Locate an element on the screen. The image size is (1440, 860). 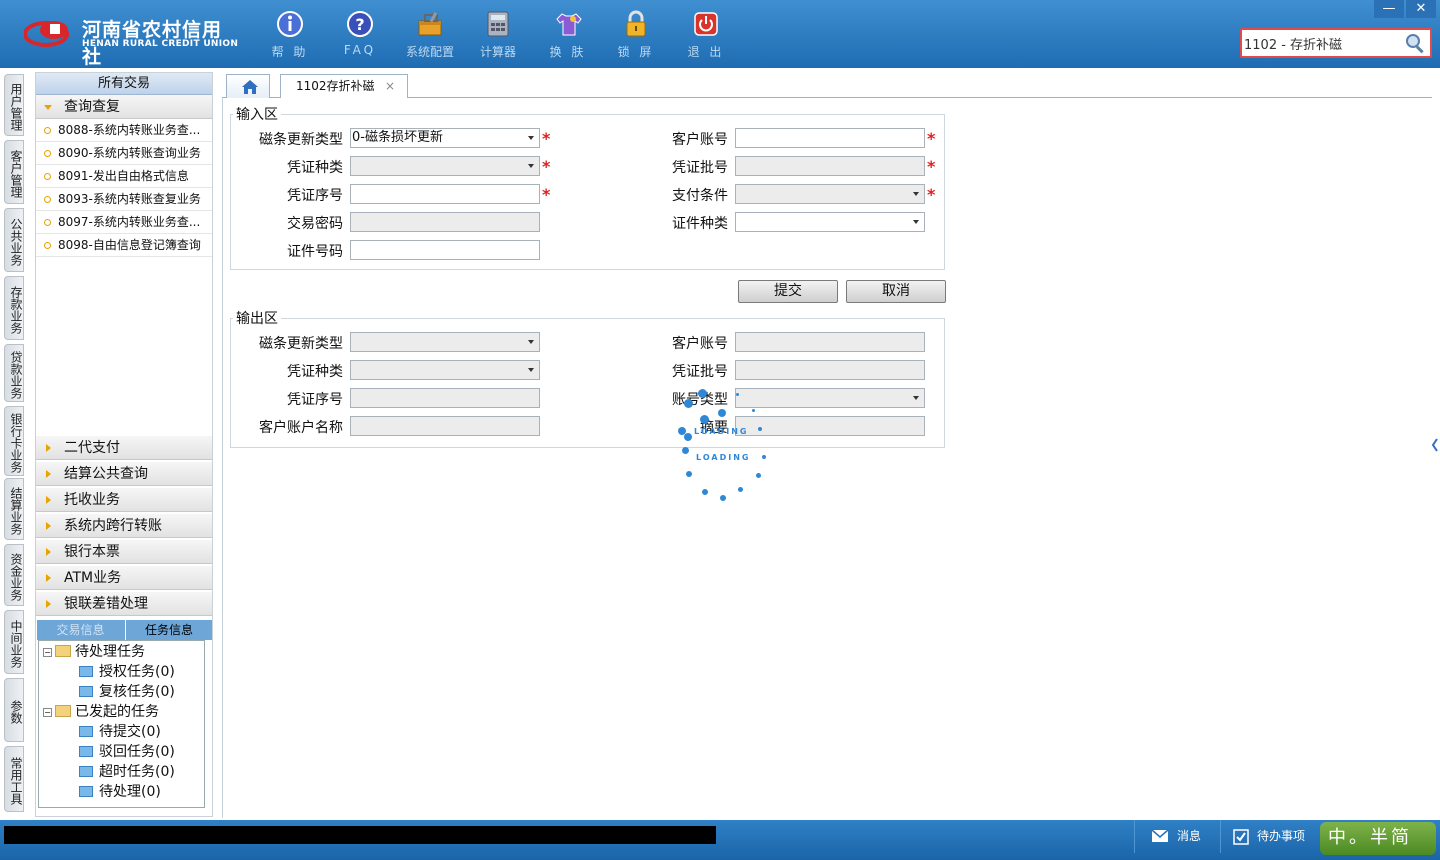
group-collection-business: 托收业务 is located at coordinates (124, 500).